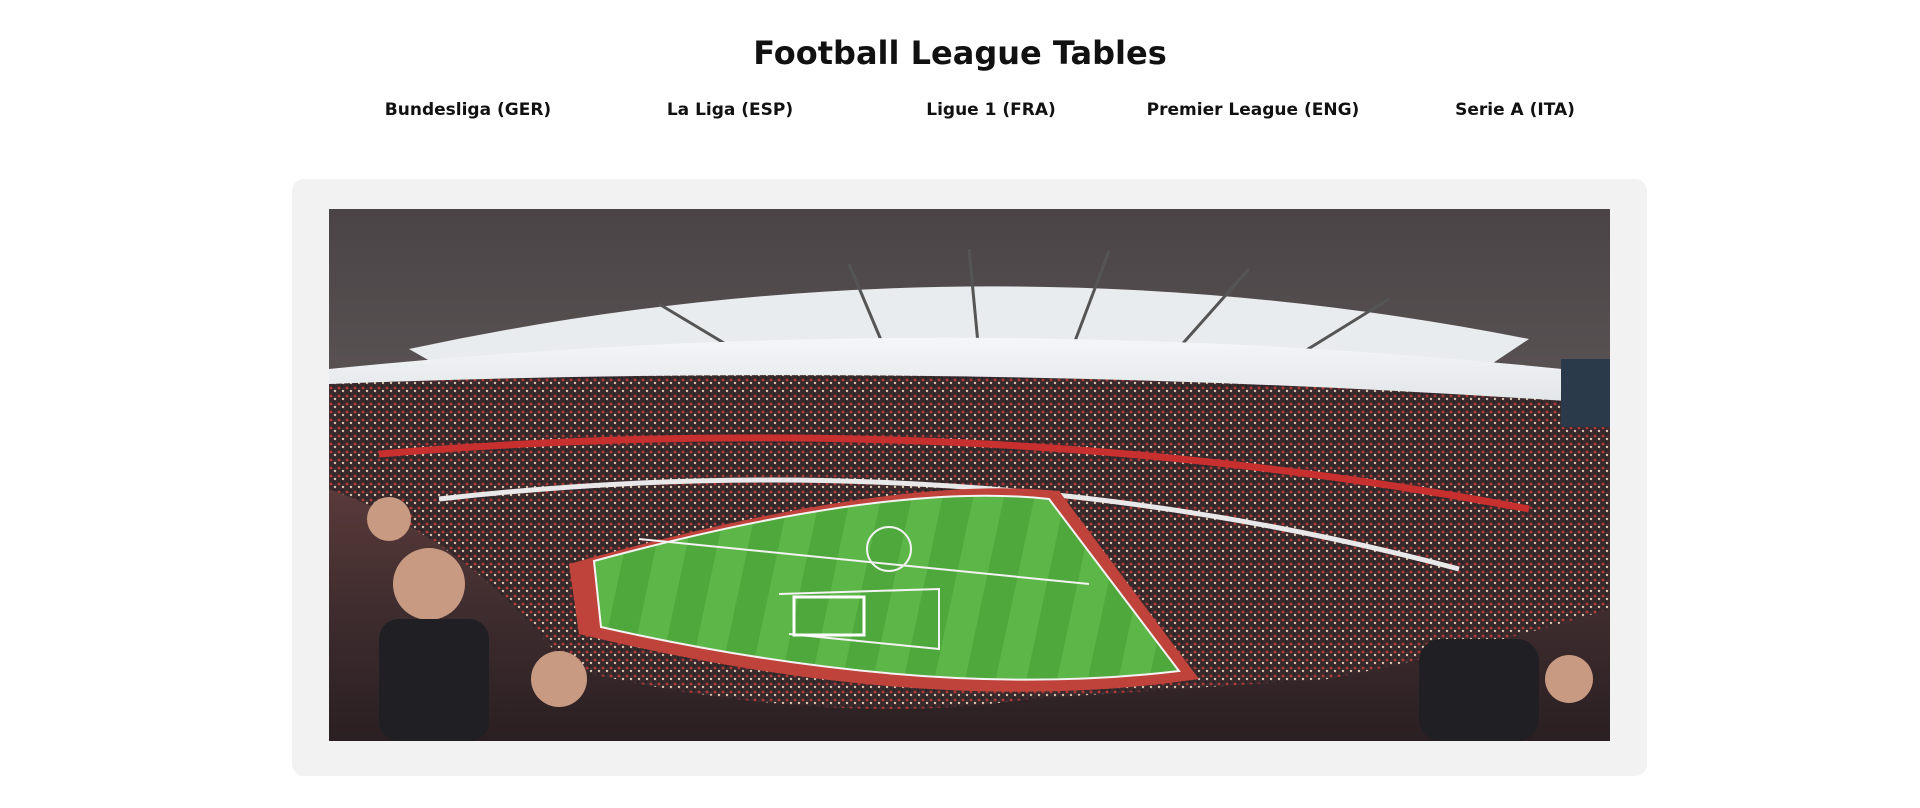  Describe the element at coordinates (730, 110) in the screenshot. I see `nav-link-la-liga: La Liga (ESP)` at that location.